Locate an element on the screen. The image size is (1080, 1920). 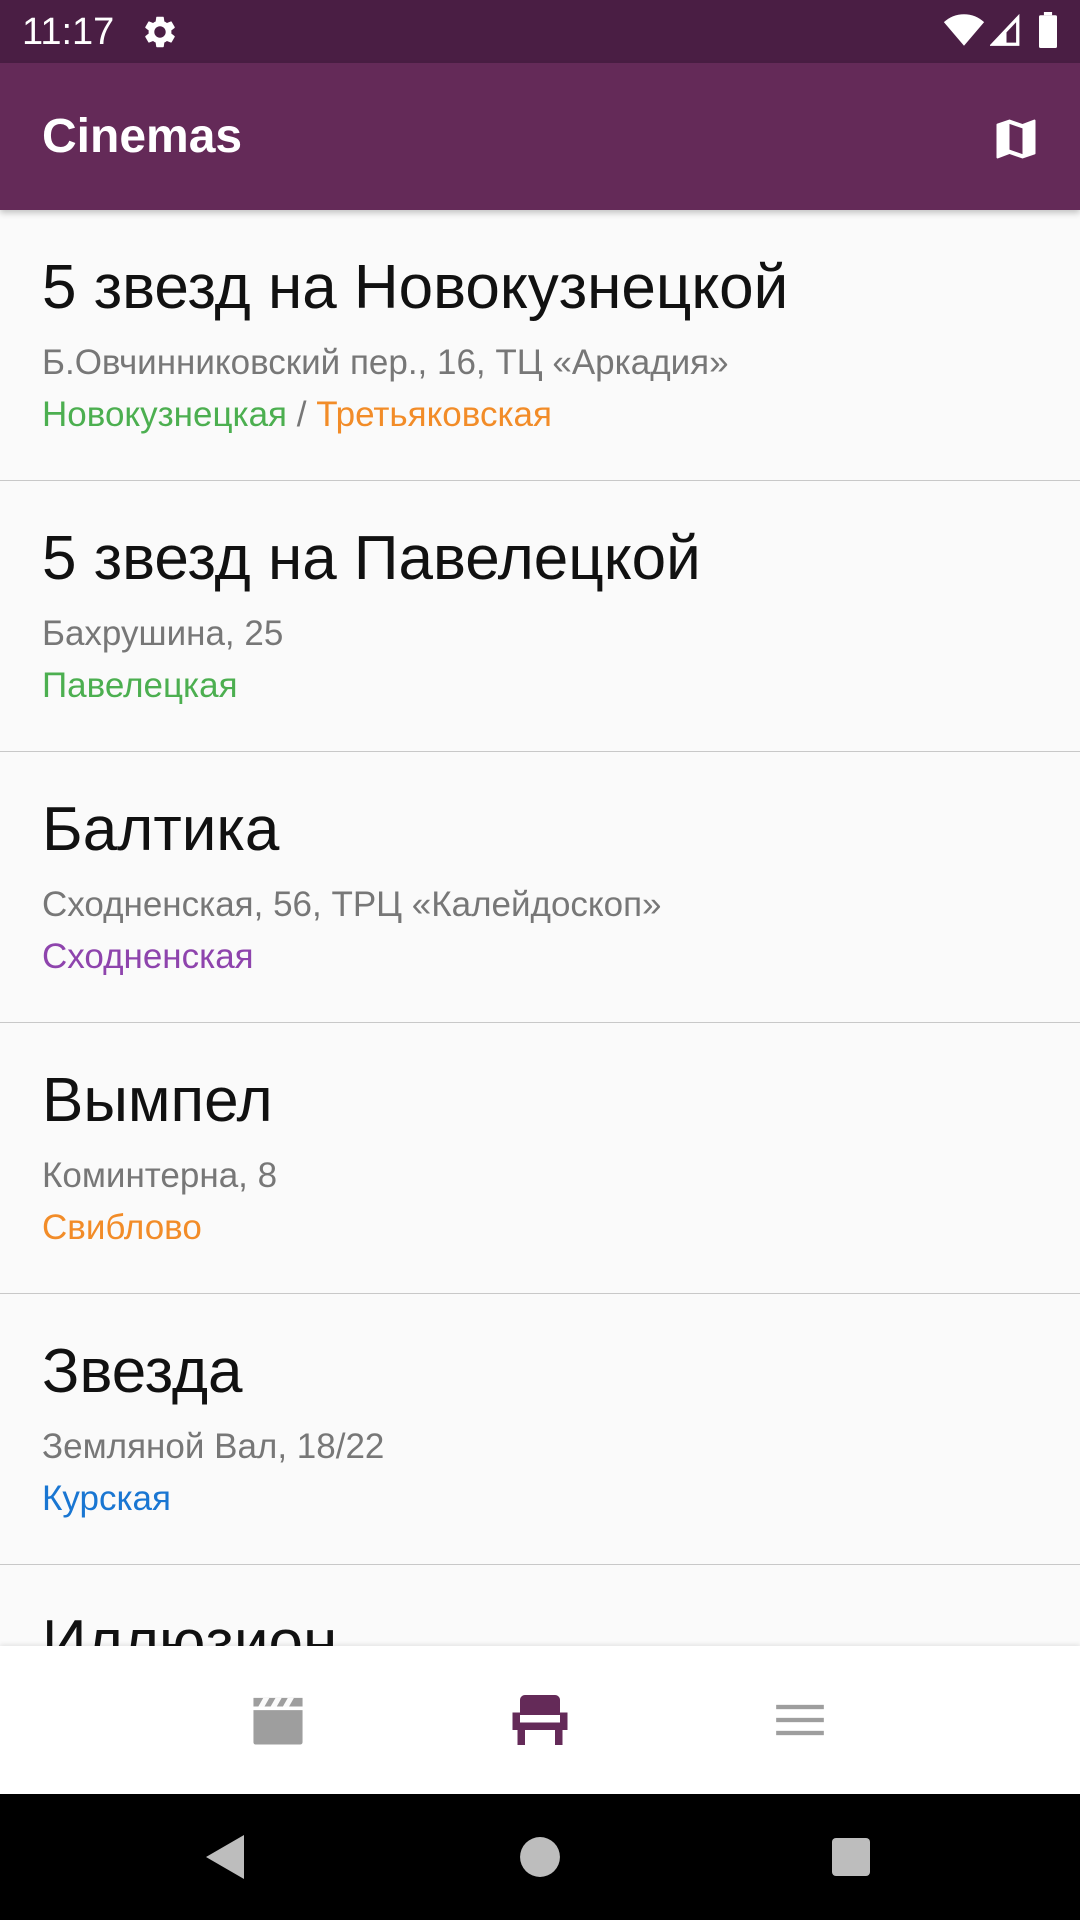
nav-movies is located at coordinates (278, 1720).